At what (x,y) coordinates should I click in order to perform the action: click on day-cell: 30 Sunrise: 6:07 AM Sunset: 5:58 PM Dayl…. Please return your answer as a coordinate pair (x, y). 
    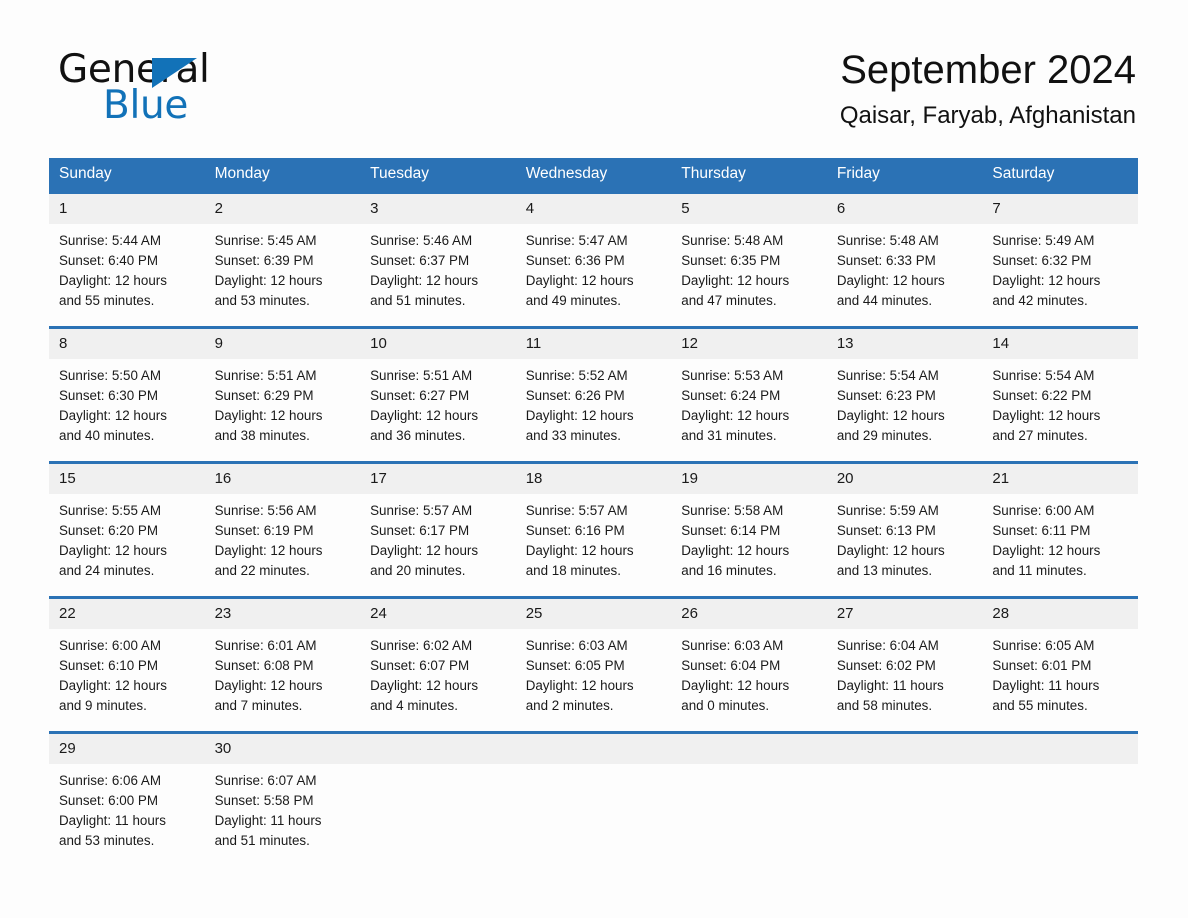
    Looking at the image, I should click on (282, 798).